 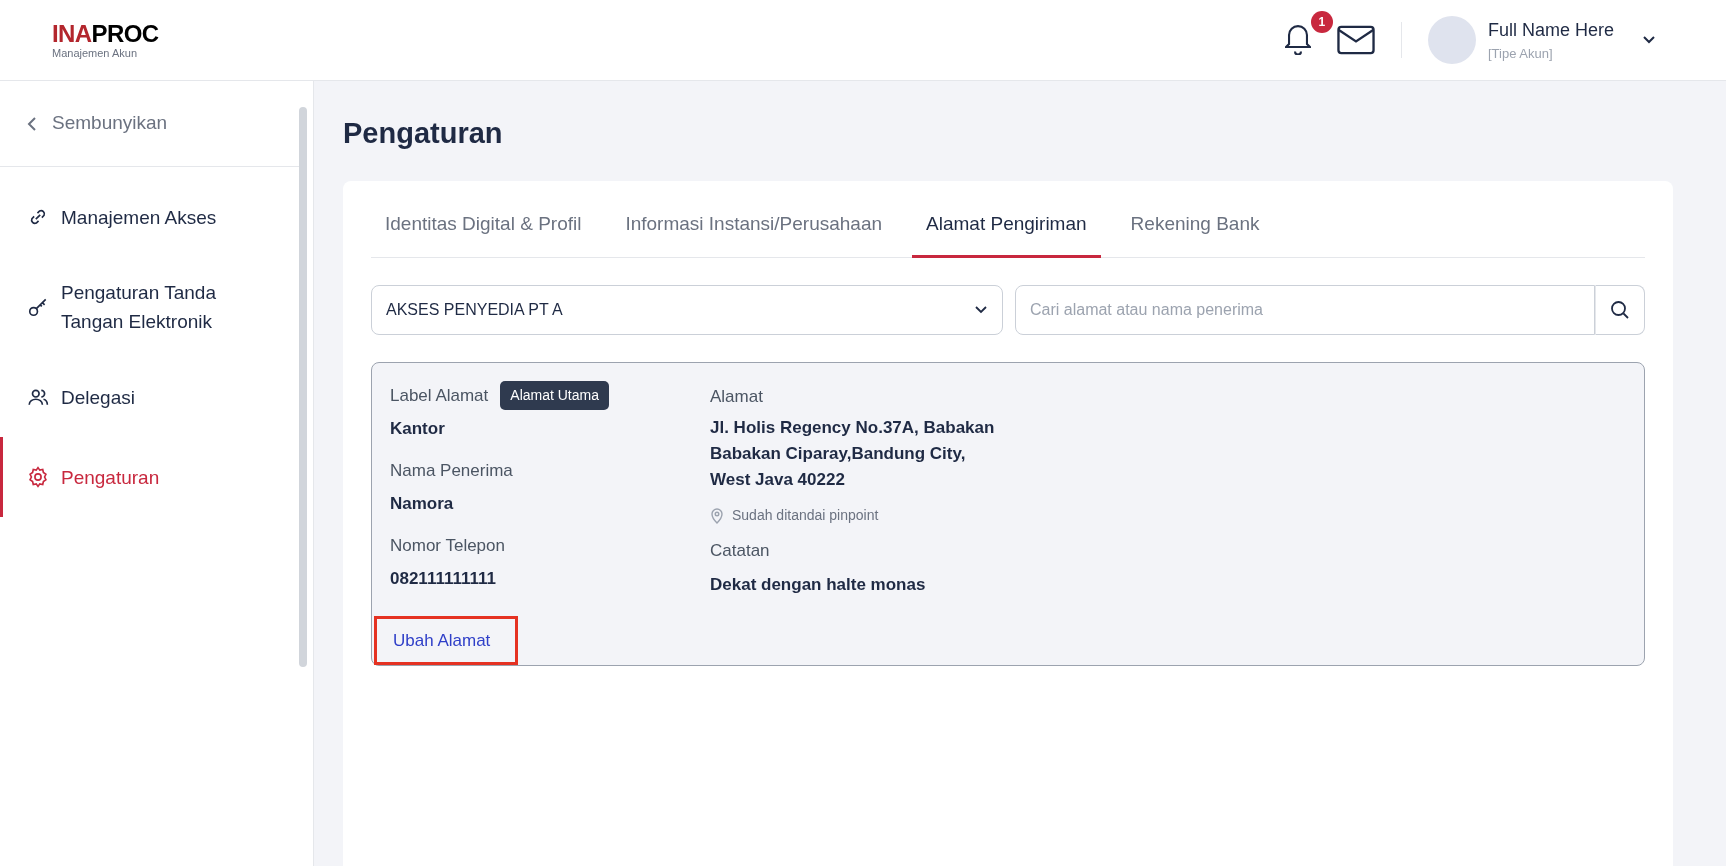 I want to click on edit-address-link: Ubah Alamat, so click(x=446, y=640).